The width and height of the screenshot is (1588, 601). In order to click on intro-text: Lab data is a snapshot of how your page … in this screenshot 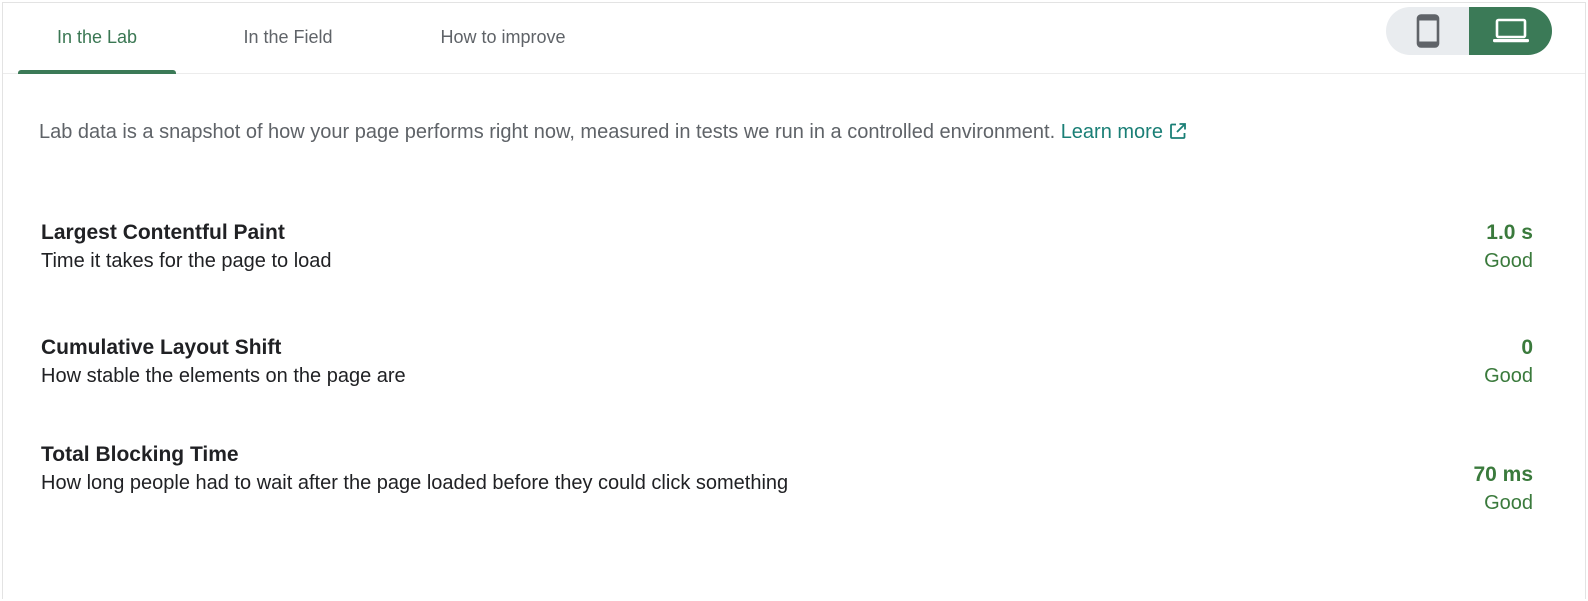, I will do `click(547, 132)`.